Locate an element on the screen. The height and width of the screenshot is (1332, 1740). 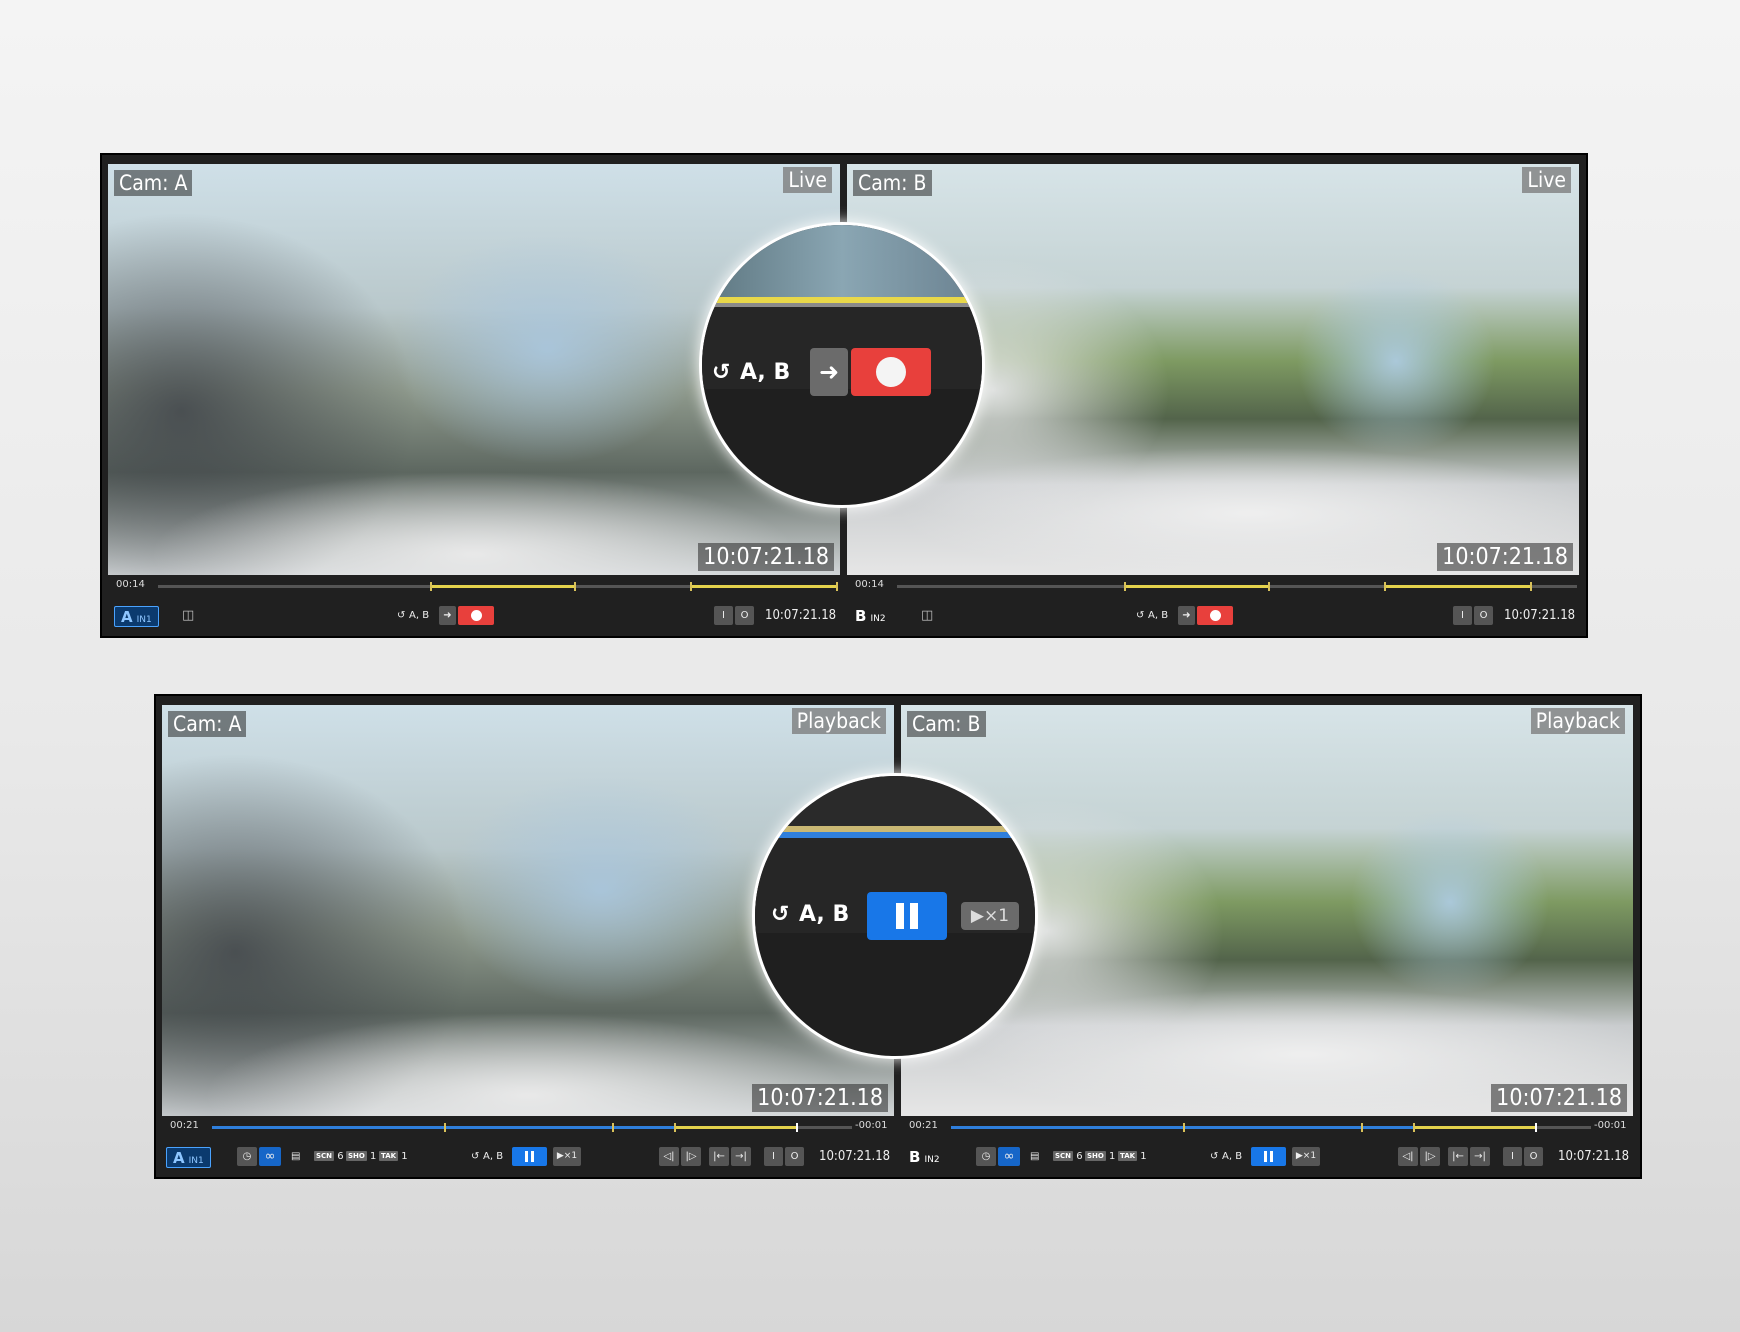
timeline-row: 00:14 is located at coordinates (1213, 586).